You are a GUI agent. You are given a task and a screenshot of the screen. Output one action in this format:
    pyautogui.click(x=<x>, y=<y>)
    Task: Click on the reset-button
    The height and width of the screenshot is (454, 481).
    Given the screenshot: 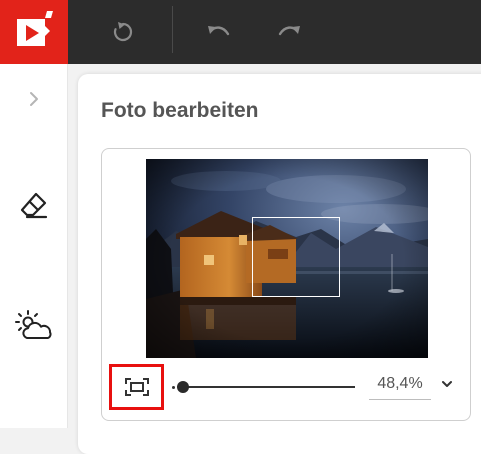 What is the action you would take?
    pyautogui.click(x=123, y=32)
    